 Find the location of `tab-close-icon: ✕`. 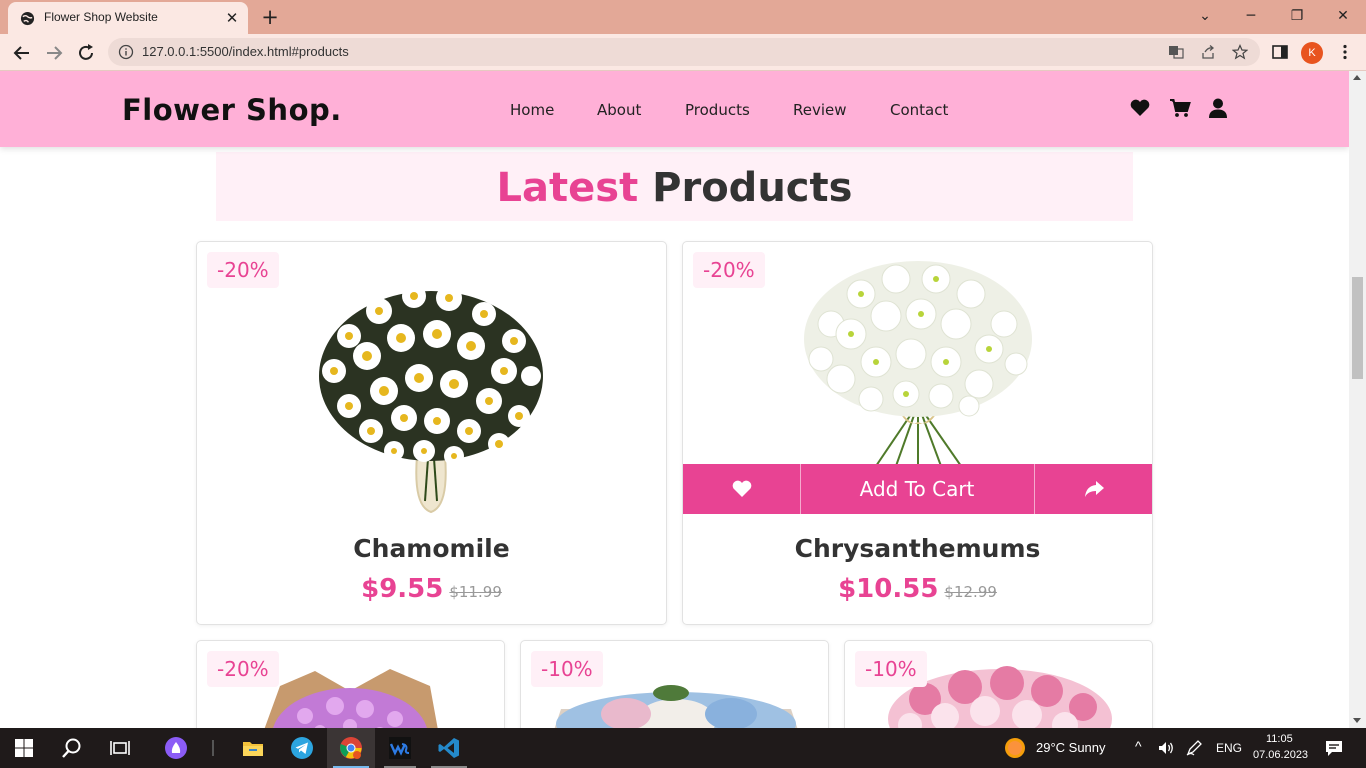

tab-close-icon: ✕ is located at coordinates (232, 18).